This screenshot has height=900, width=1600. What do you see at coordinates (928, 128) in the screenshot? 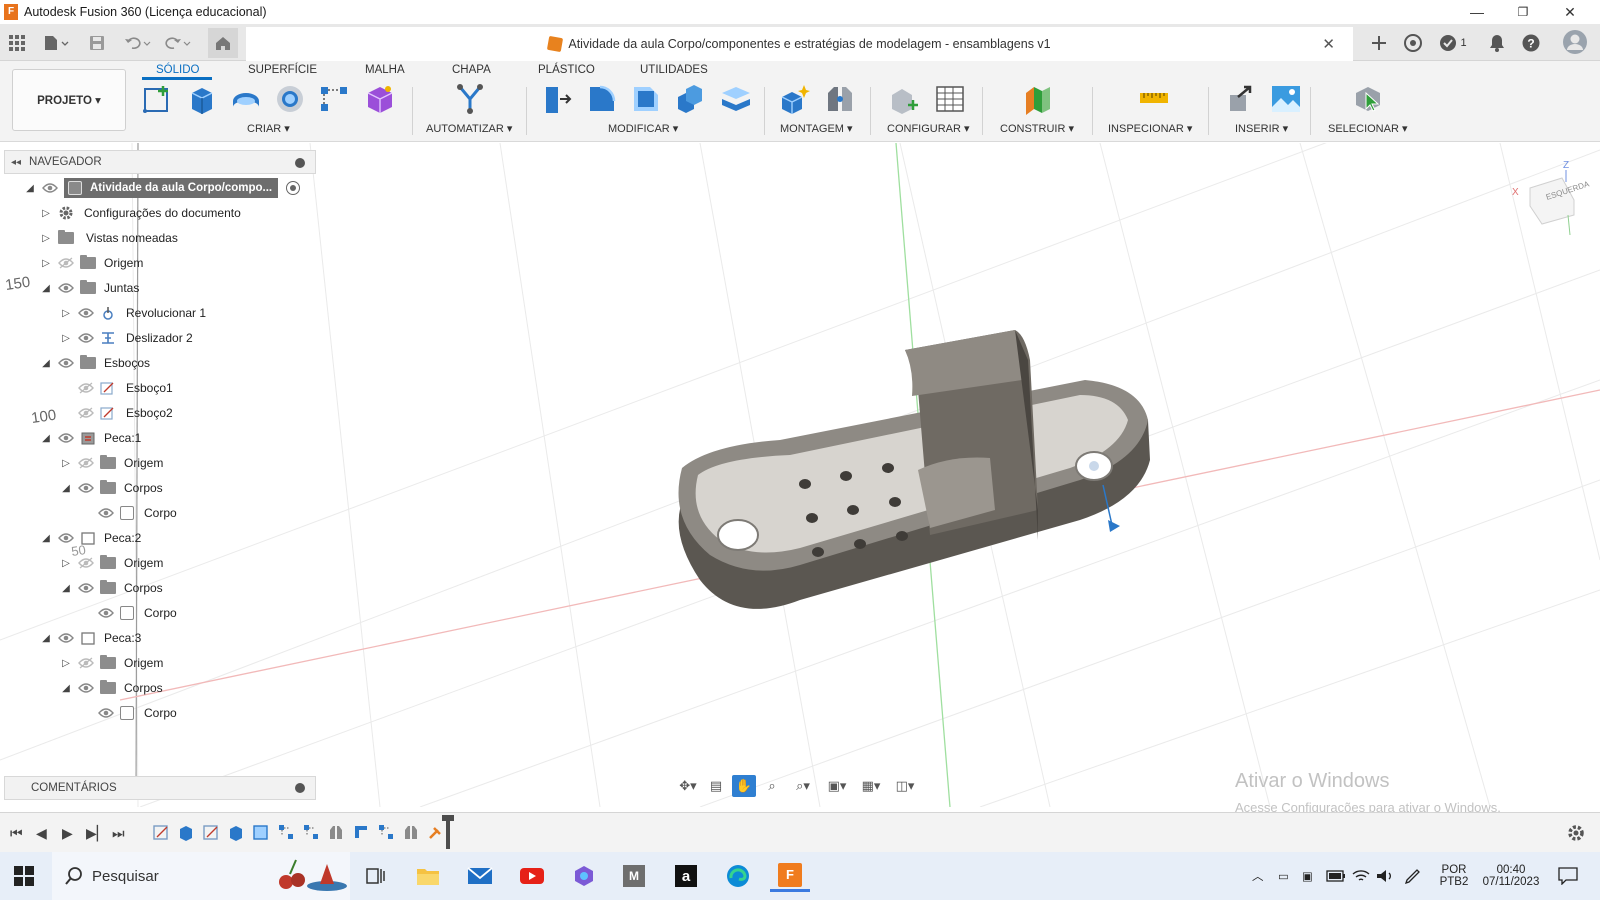
I see `group-configurar: CONFIGURAR ▾` at bounding box center [928, 128].